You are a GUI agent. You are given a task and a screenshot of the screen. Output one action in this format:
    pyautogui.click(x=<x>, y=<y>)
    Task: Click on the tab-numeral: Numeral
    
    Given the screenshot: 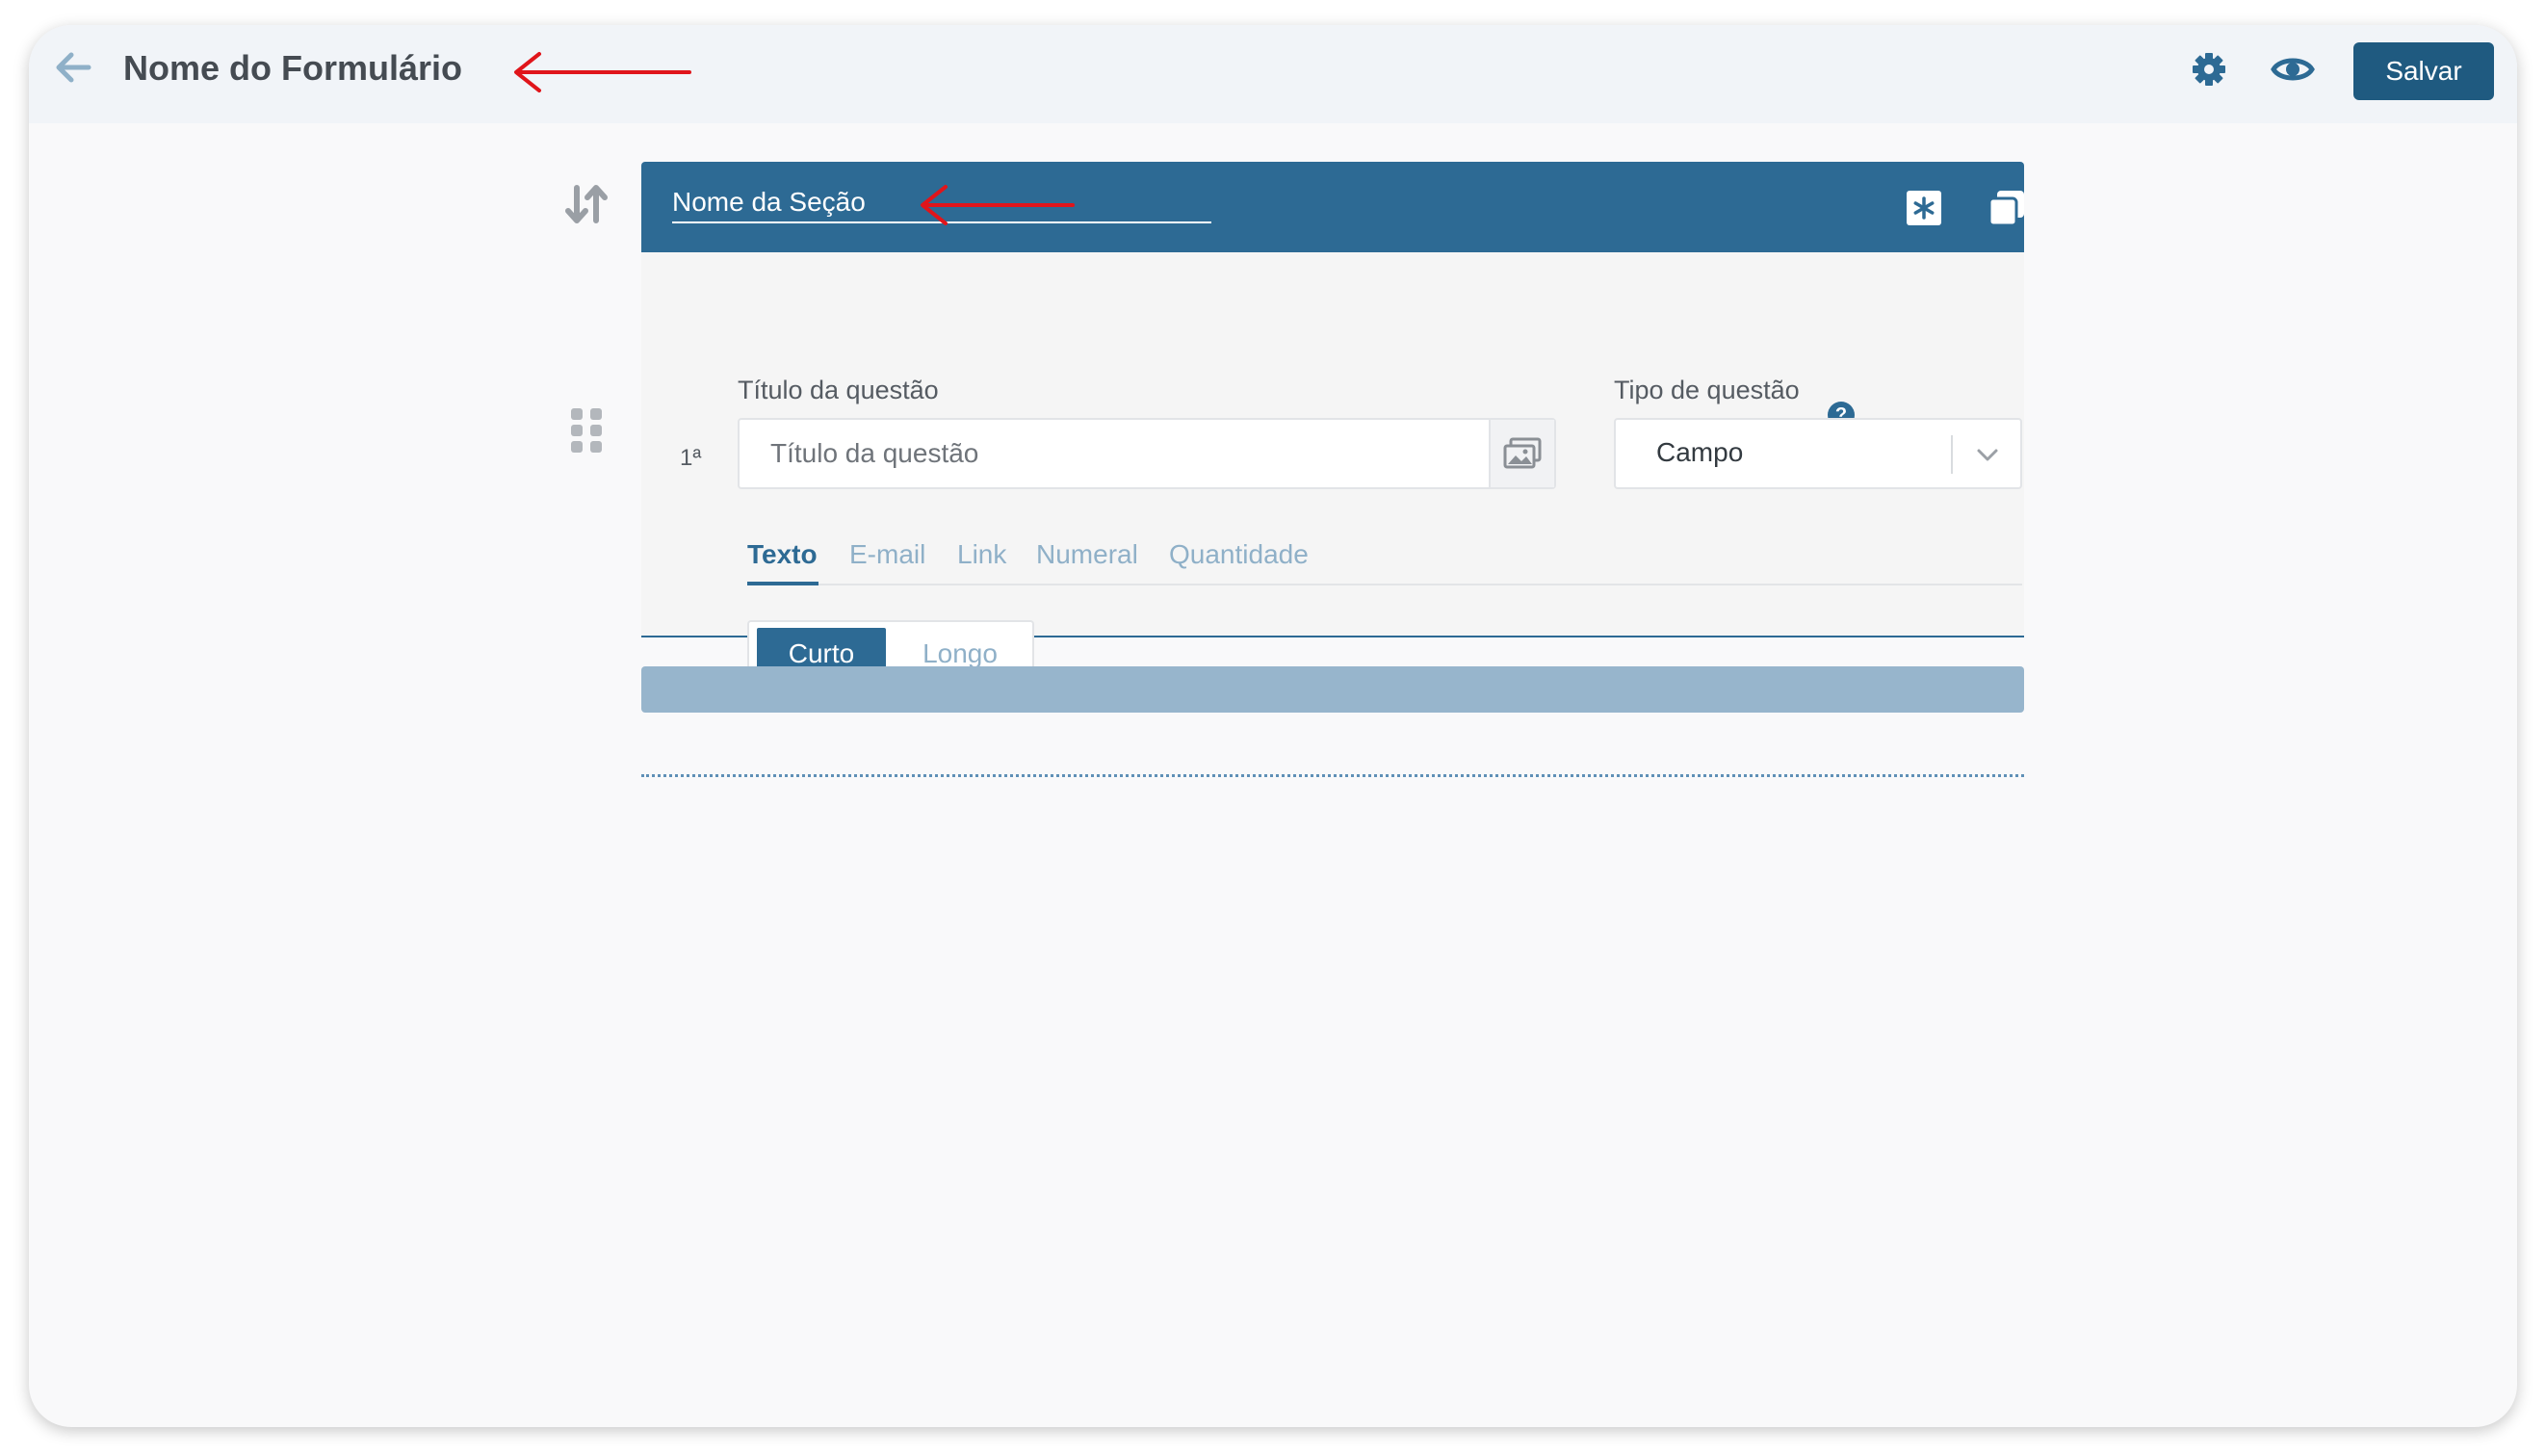 What is the action you would take?
    pyautogui.click(x=1087, y=554)
    